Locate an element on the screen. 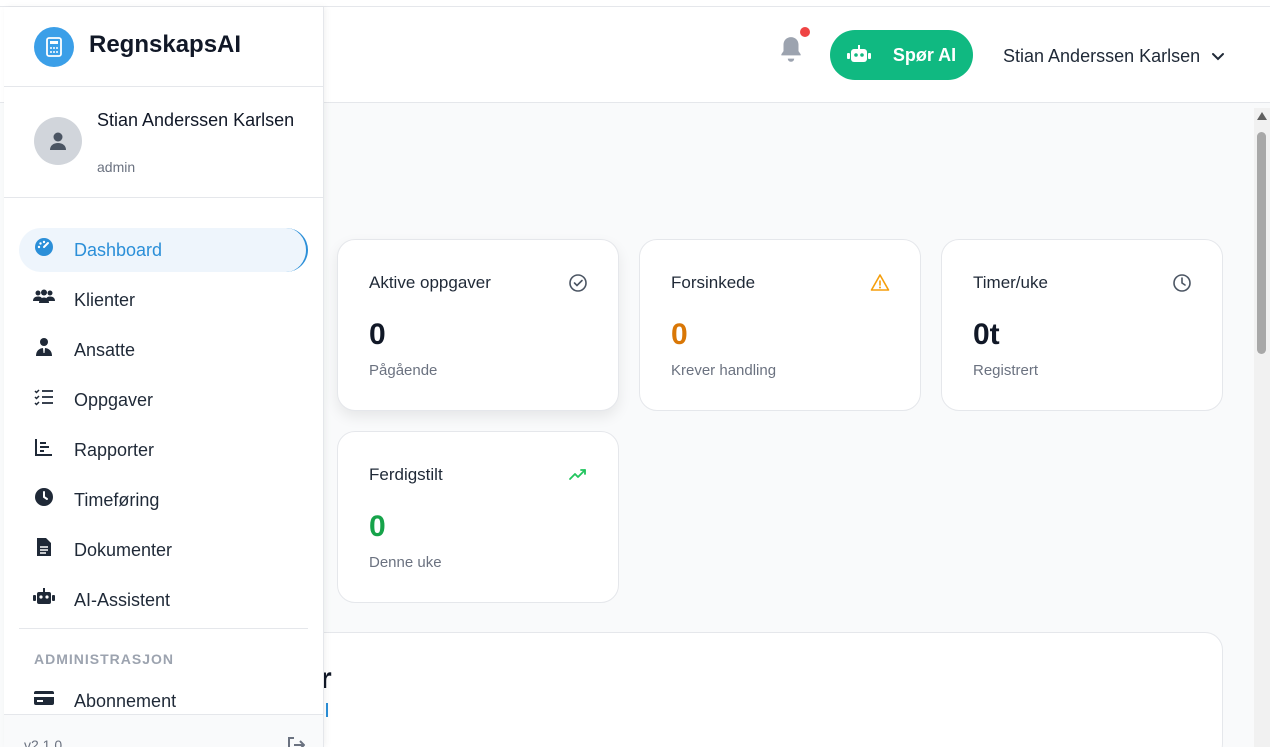  stat-card-hours-week: Timer/uke 0t Registrert is located at coordinates (1082, 325).